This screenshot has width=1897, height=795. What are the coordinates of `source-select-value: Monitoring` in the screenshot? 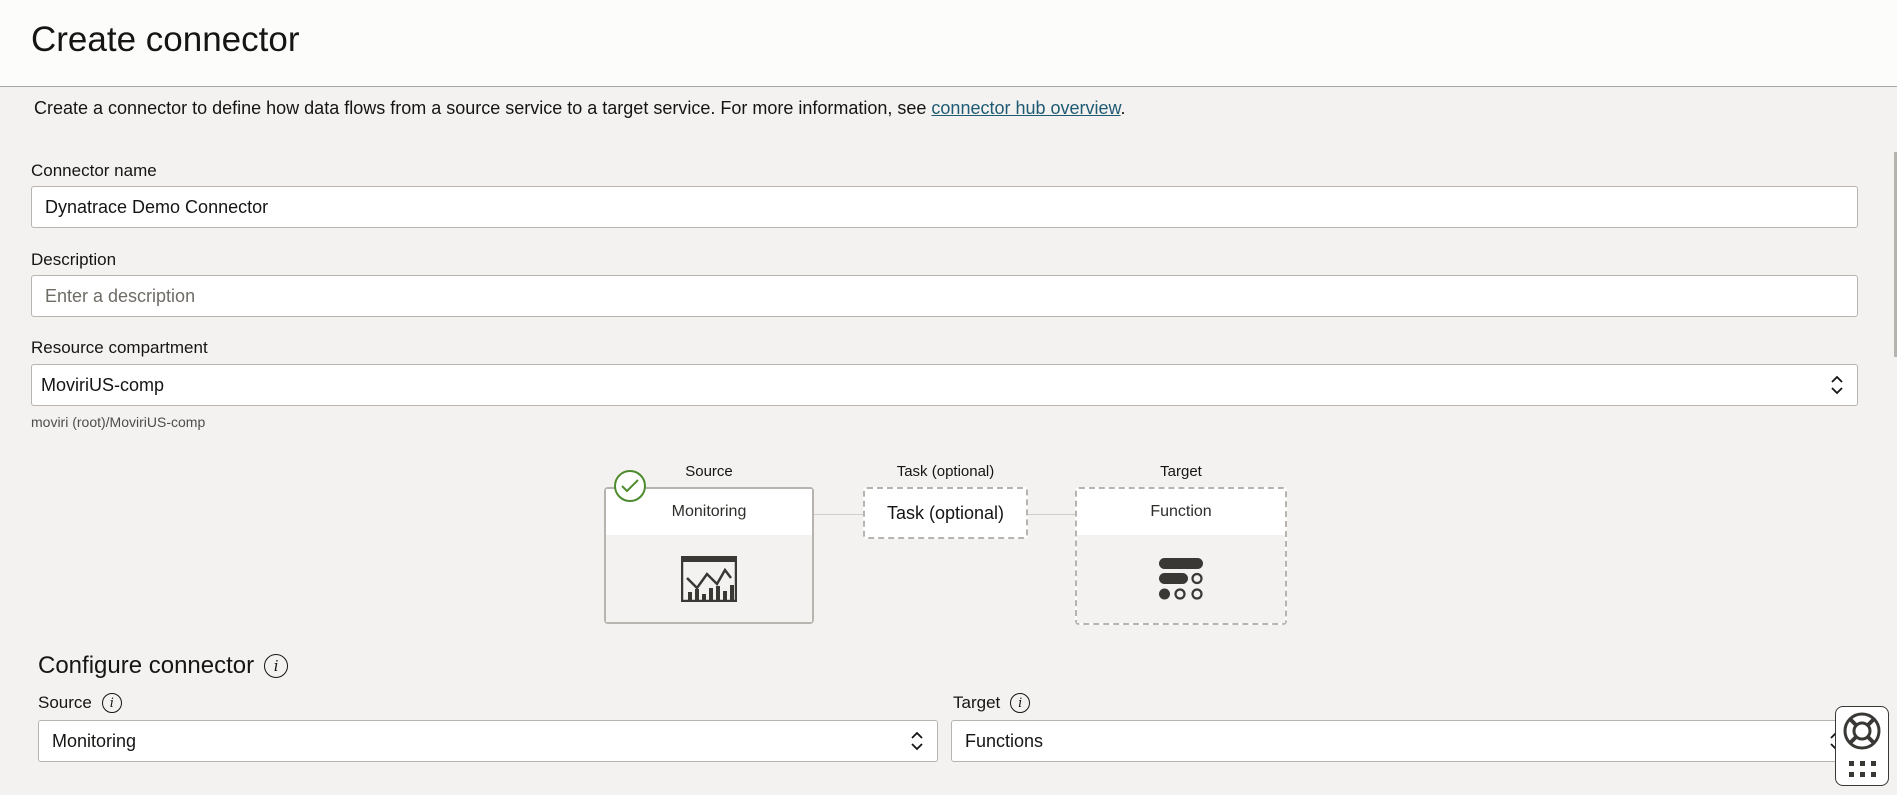 It's located at (94, 740).